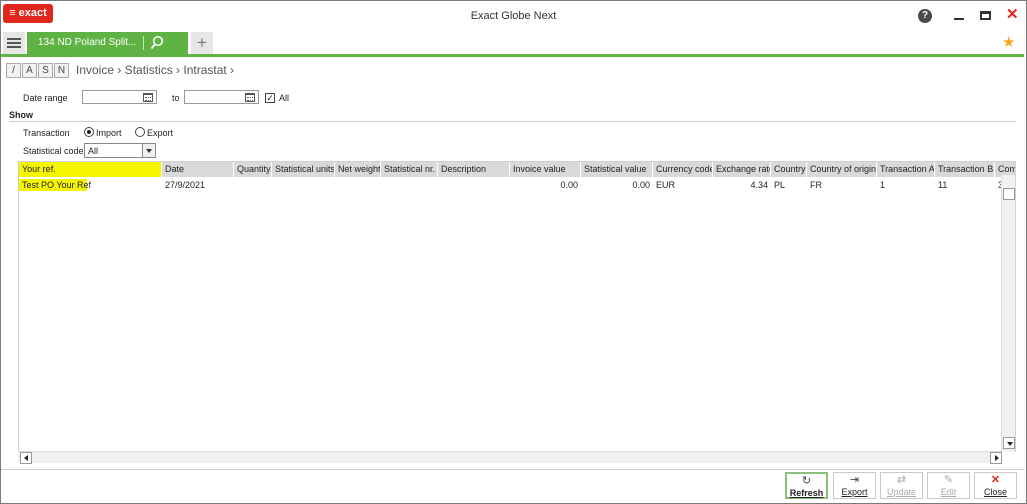 The height and width of the screenshot is (504, 1027). I want to click on search-icon, so click(157, 43).